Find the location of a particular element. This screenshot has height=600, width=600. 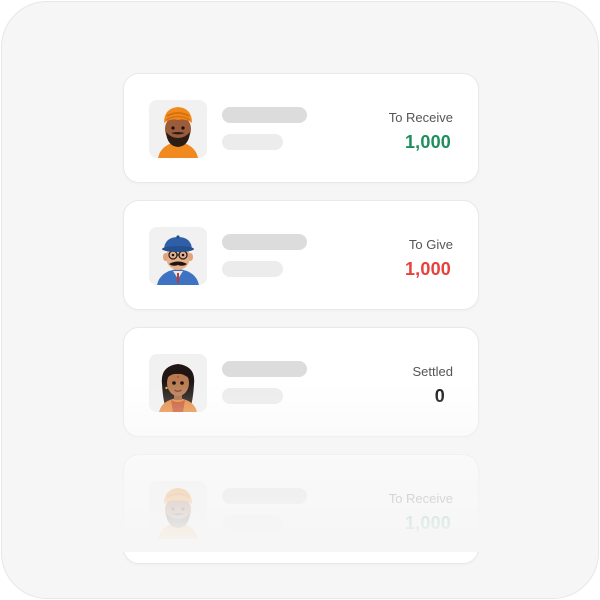

status-label: Settled is located at coordinates (432, 371).